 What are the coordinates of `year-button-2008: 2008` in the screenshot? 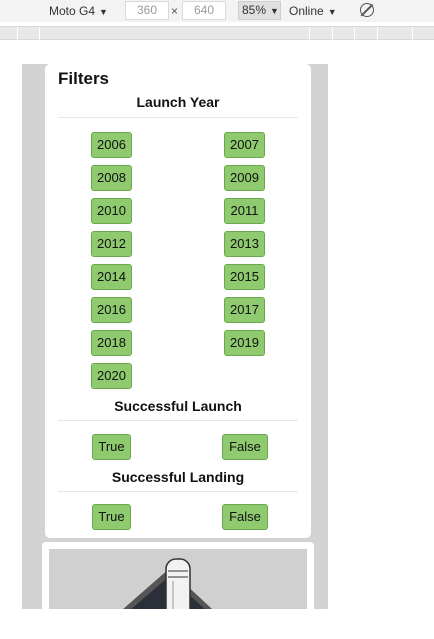 It's located at (111, 178).